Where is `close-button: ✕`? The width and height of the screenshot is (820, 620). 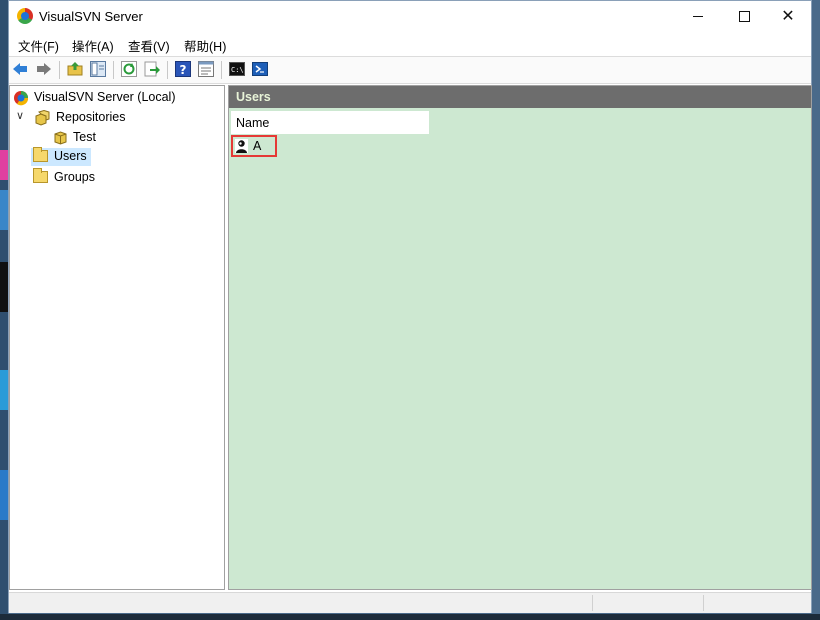
close-button: ✕ is located at coordinates (788, 16).